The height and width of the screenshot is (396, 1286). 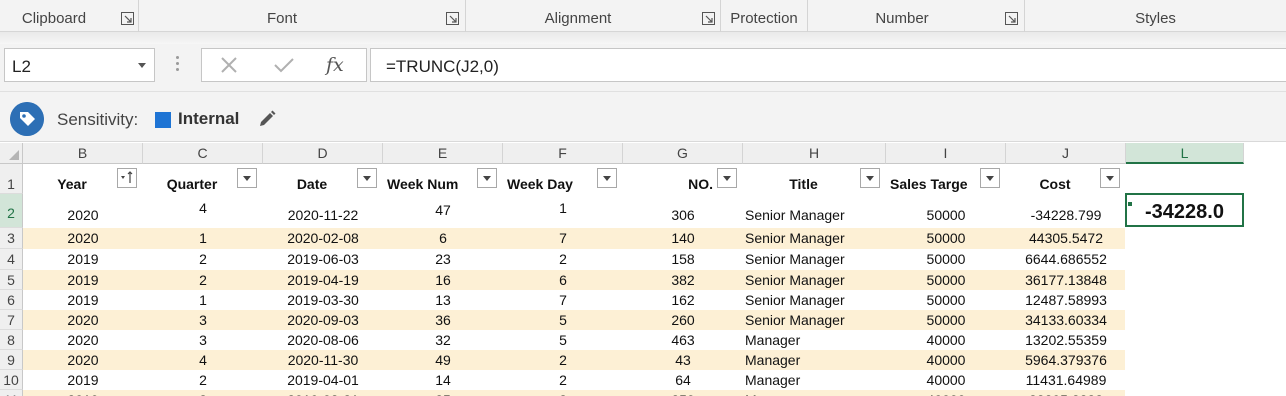 I want to click on row-header: 9, so click(x=11, y=360).